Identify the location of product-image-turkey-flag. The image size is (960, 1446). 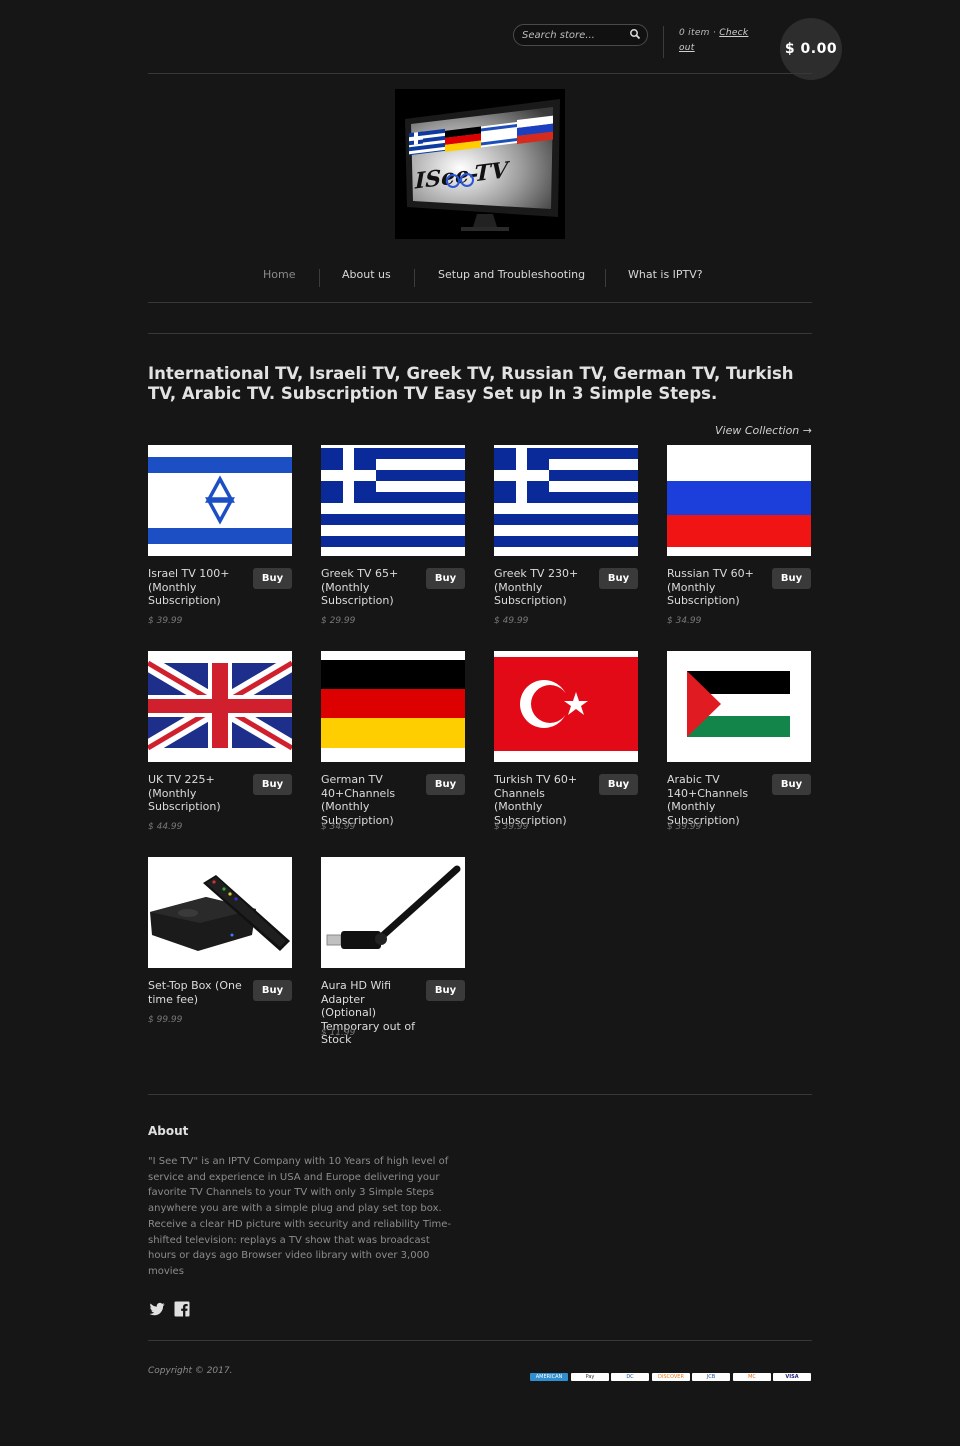
(566, 706).